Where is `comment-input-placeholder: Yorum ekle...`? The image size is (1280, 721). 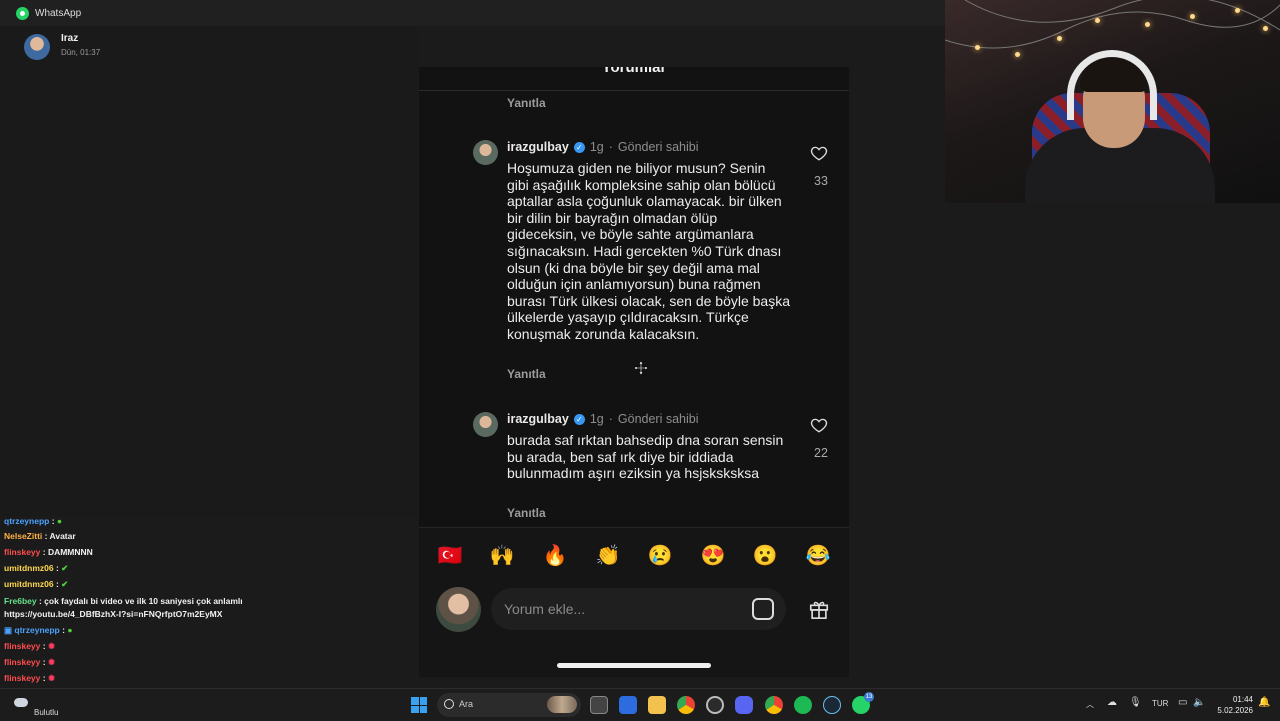 comment-input-placeholder: Yorum ekle... is located at coordinates (545, 609).